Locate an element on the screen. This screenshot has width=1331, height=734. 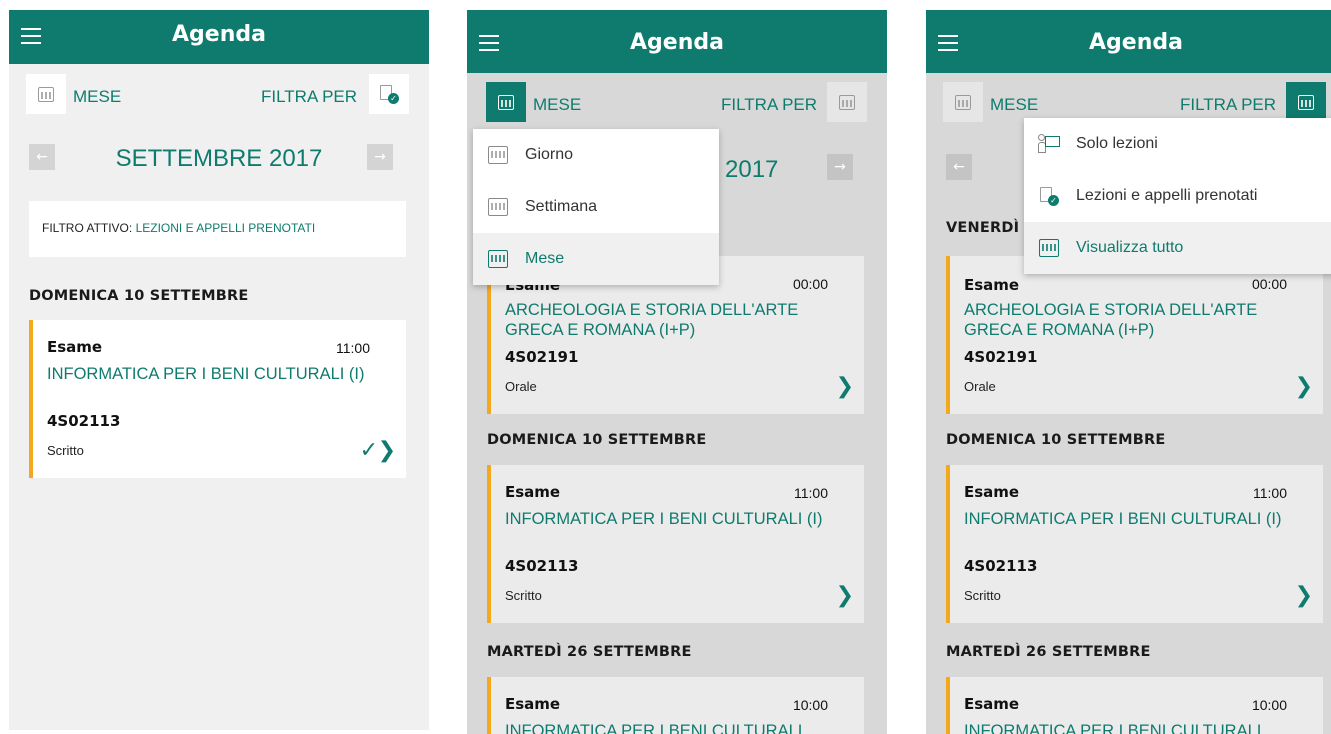
menu-item-show-all: Visualizza tutto is located at coordinates (1177, 248).